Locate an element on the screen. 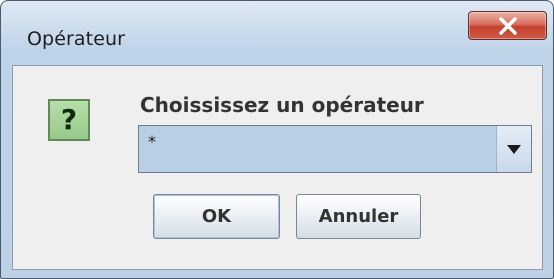  close-button is located at coordinates (507, 25).